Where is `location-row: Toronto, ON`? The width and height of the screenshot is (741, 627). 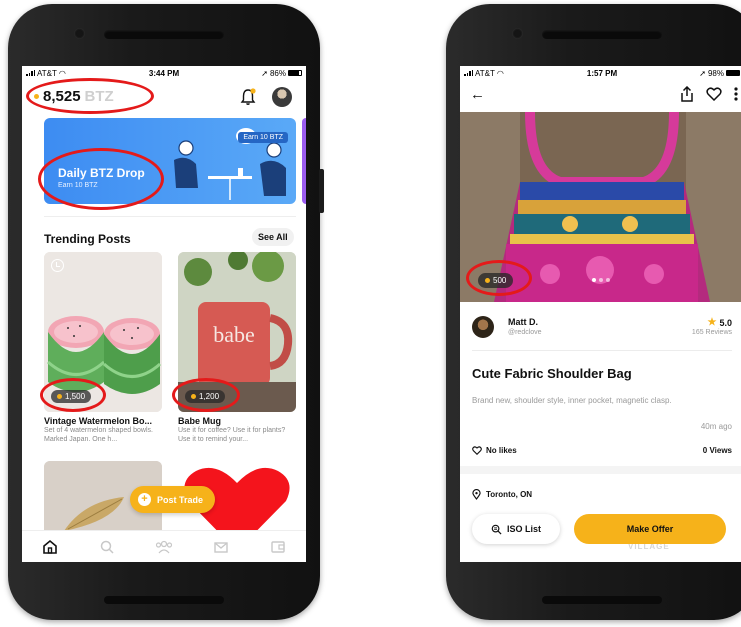
location-row: Toronto, ON is located at coordinates (502, 494).